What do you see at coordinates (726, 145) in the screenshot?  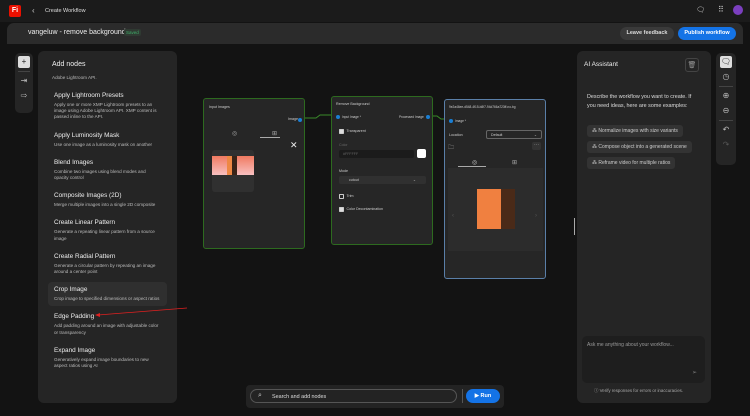 I see `redo-icon: ↷` at bounding box center [726, 145].